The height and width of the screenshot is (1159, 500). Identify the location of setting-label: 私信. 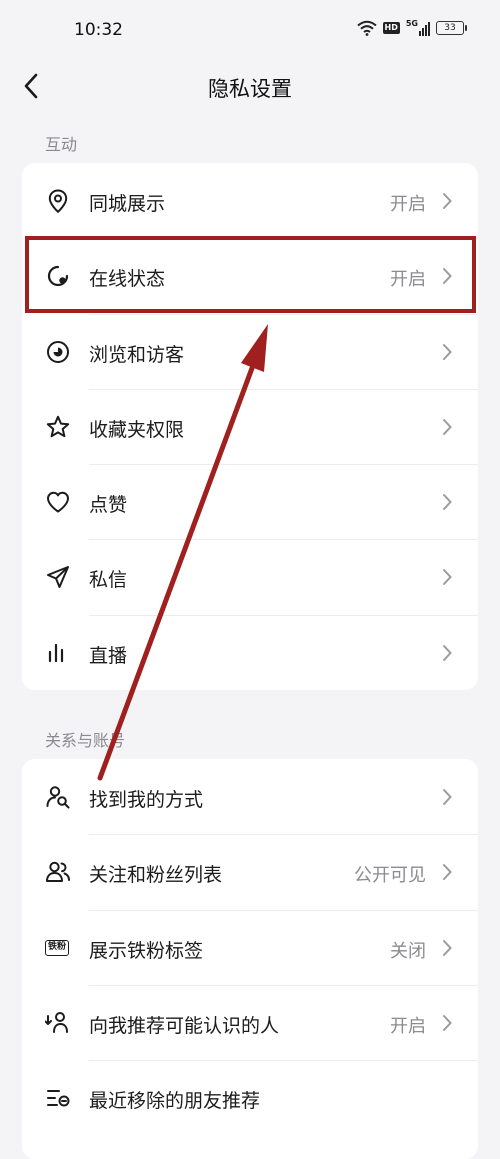
(108, 580).